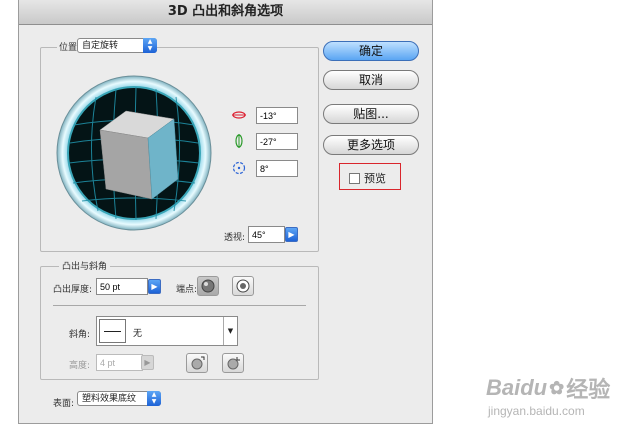 The image size is (633, 430). Describe the element at coordinates (291, 234) in the screenshot. I see `perspective-slider-button: ▶` at that location.